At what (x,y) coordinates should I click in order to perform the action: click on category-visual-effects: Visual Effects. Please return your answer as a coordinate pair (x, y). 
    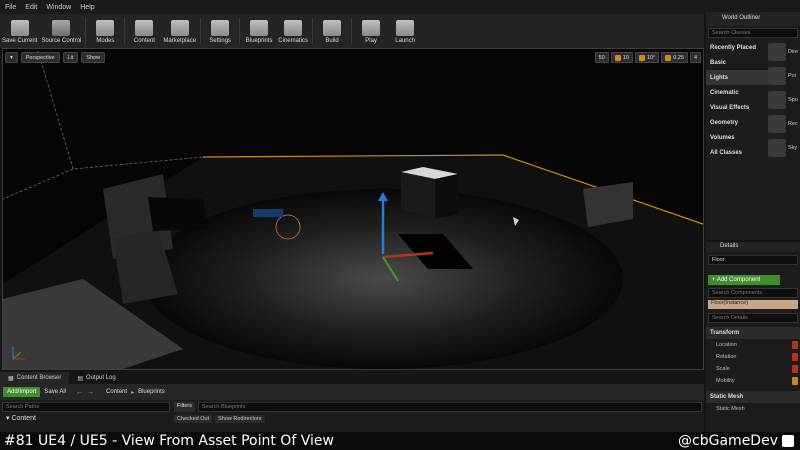
    Looking at the image, I should click on (737, 107).